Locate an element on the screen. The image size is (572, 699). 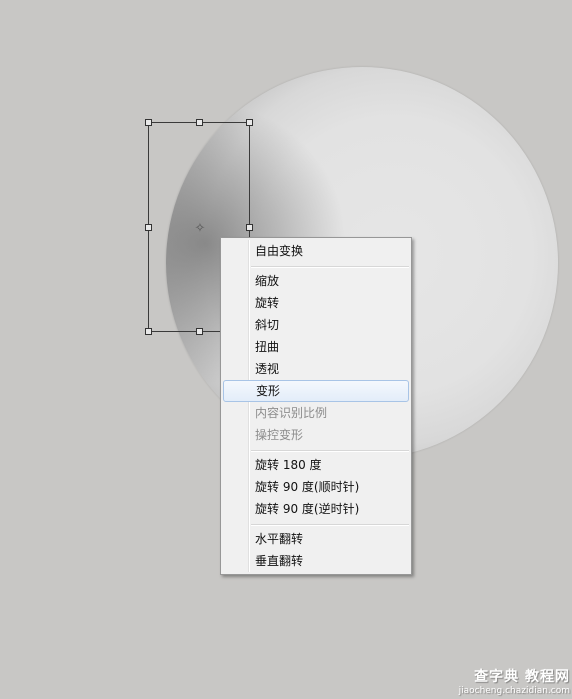
crosshair-icon: ✧ is located at coordinates (200, 229).